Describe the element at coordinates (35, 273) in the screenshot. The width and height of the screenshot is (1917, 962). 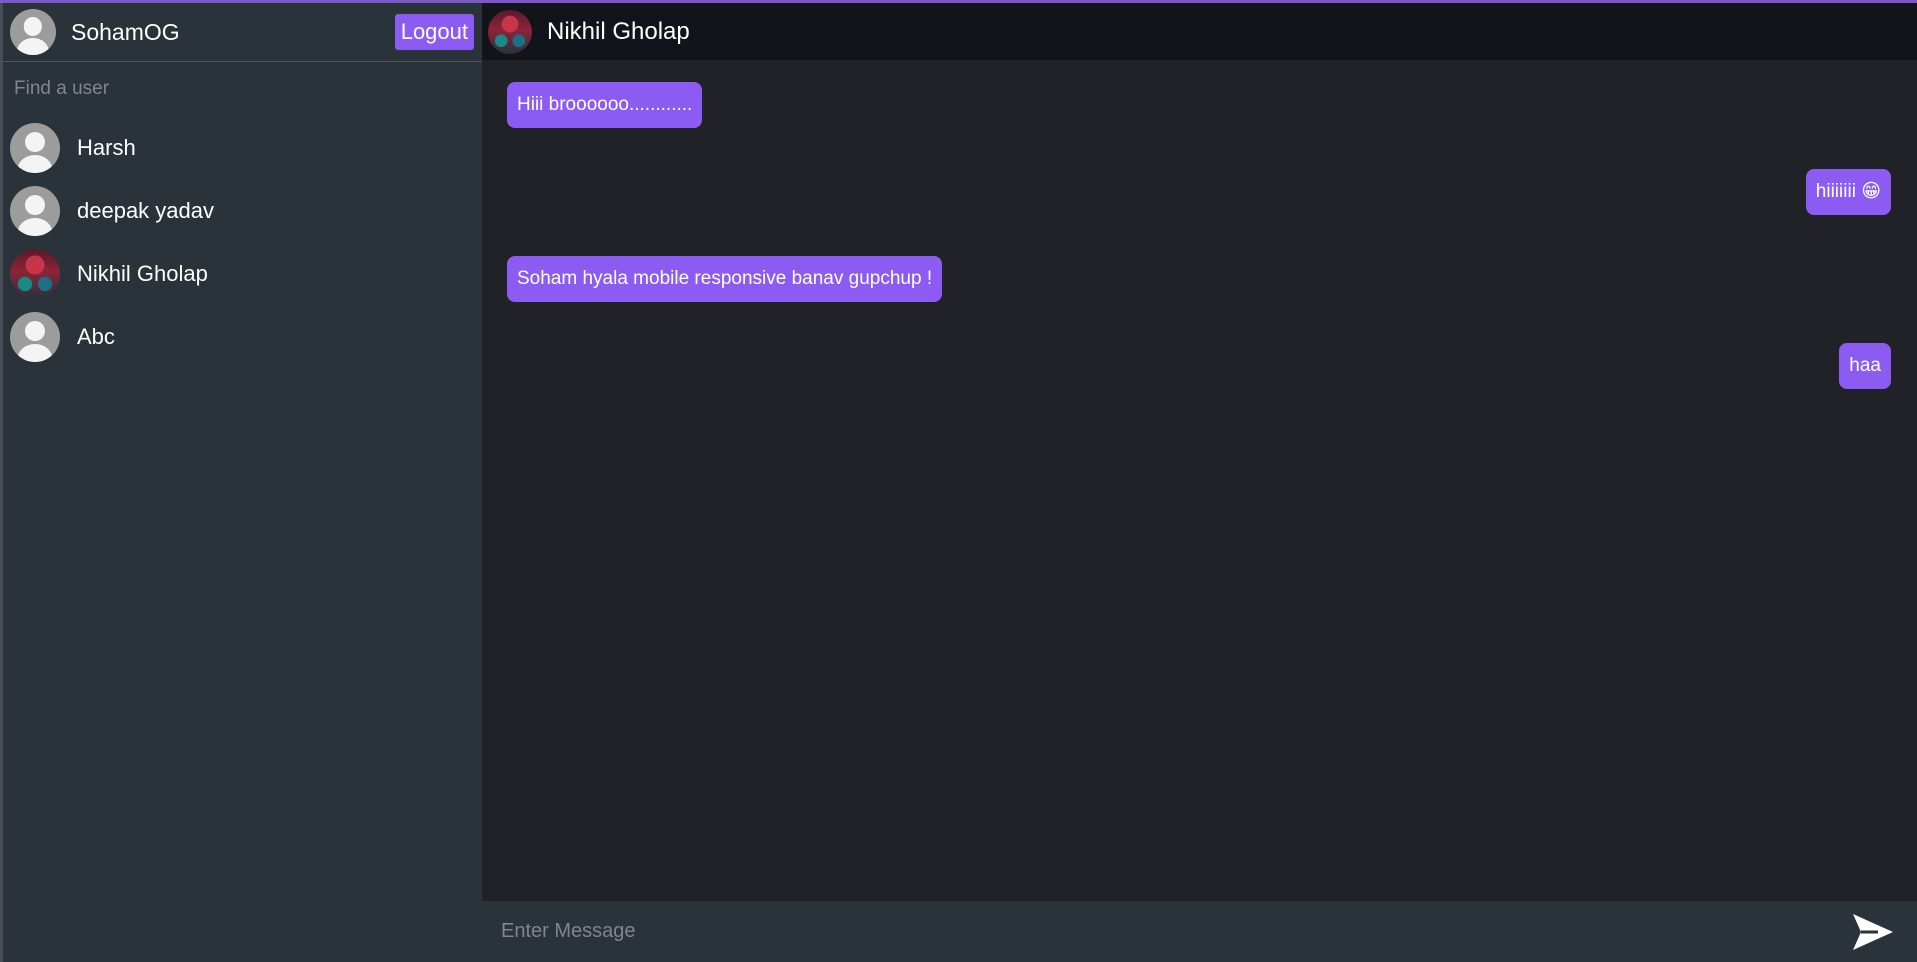
I see `user-photo-avatar` at that location.